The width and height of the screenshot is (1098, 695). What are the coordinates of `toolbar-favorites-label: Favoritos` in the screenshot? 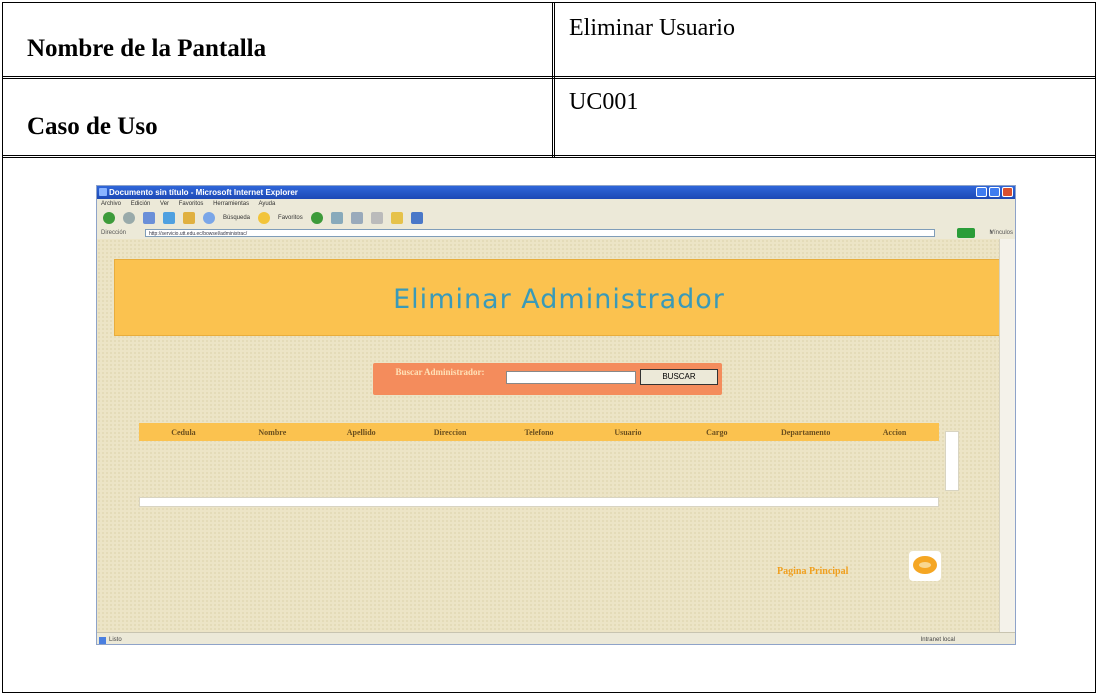 It's located at (290, 218).